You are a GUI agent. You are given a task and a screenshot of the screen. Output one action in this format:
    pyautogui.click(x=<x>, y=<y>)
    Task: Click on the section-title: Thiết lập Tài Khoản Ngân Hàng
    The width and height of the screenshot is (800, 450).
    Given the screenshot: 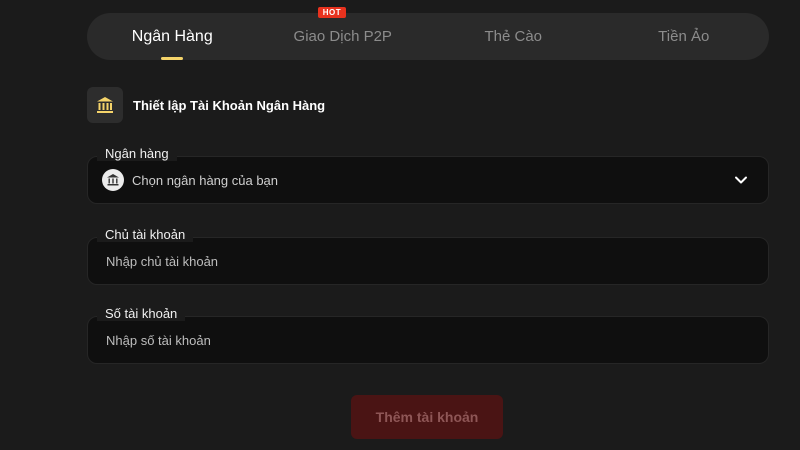 What is the action you would take?
    pyautogui.click(x=229, y=105)
    